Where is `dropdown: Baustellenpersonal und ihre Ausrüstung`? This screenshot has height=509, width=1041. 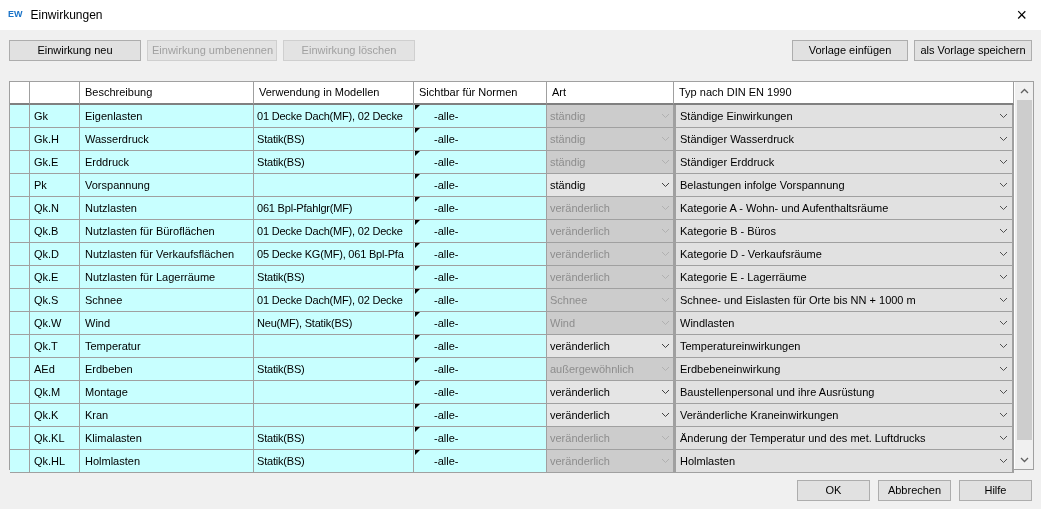 dropdown: Baustellenpersonal und ihre Ausrüstung is located at coordinates (844, 392).